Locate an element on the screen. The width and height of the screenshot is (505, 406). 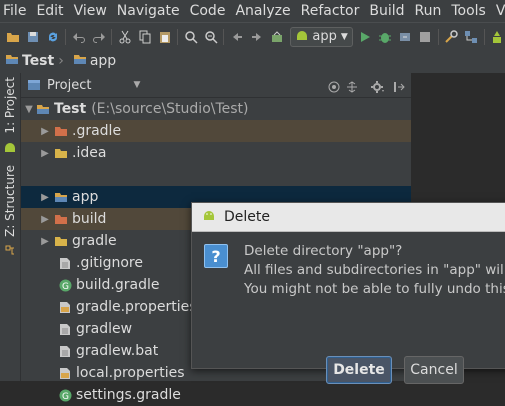
menu-edit: Edit is located at coordinates (49, 11).